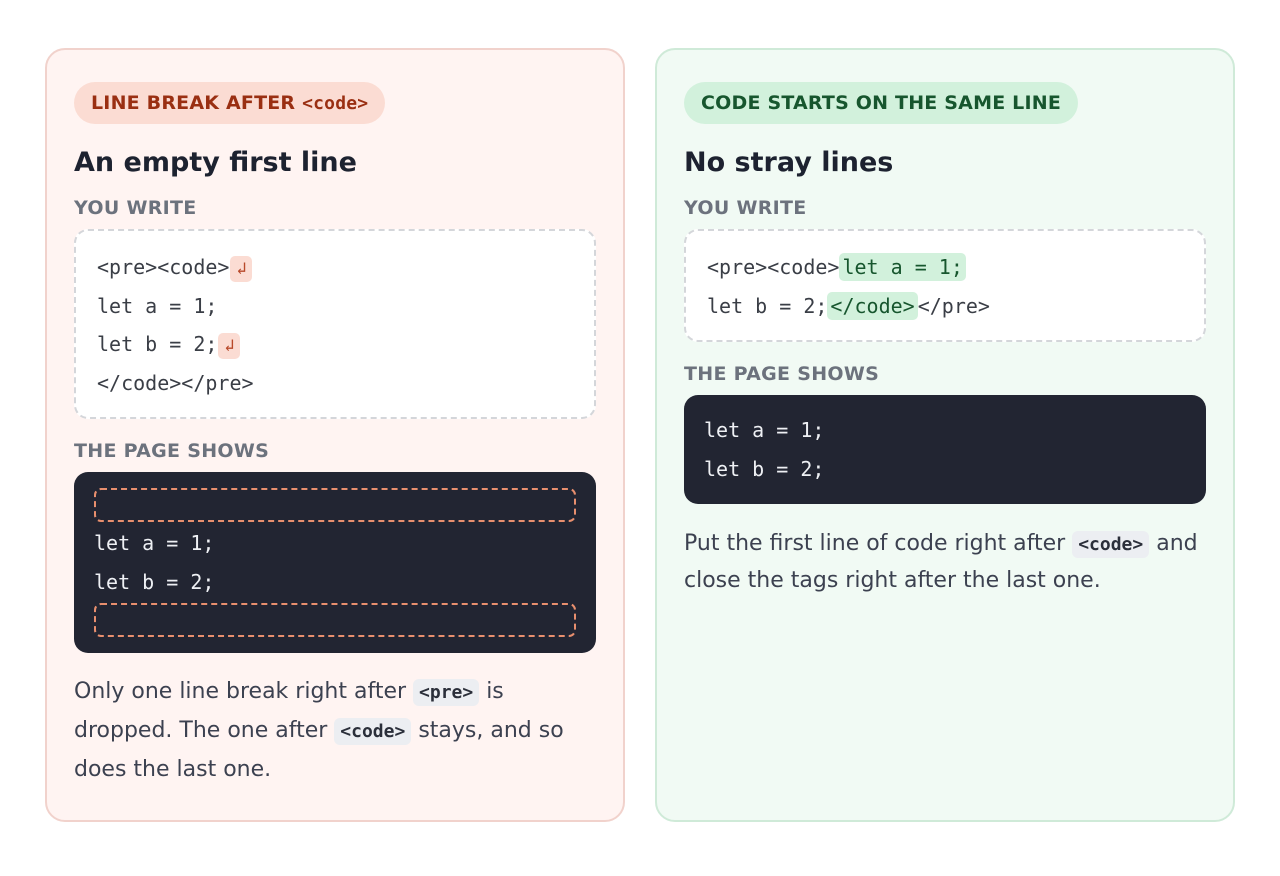 The width and height of the screenshot is (1280, 876). What do you see at coordinates (335, 344) in the screenshot?
I see `code-line: let b = 2; ↲` at bounding box center [335, 344].